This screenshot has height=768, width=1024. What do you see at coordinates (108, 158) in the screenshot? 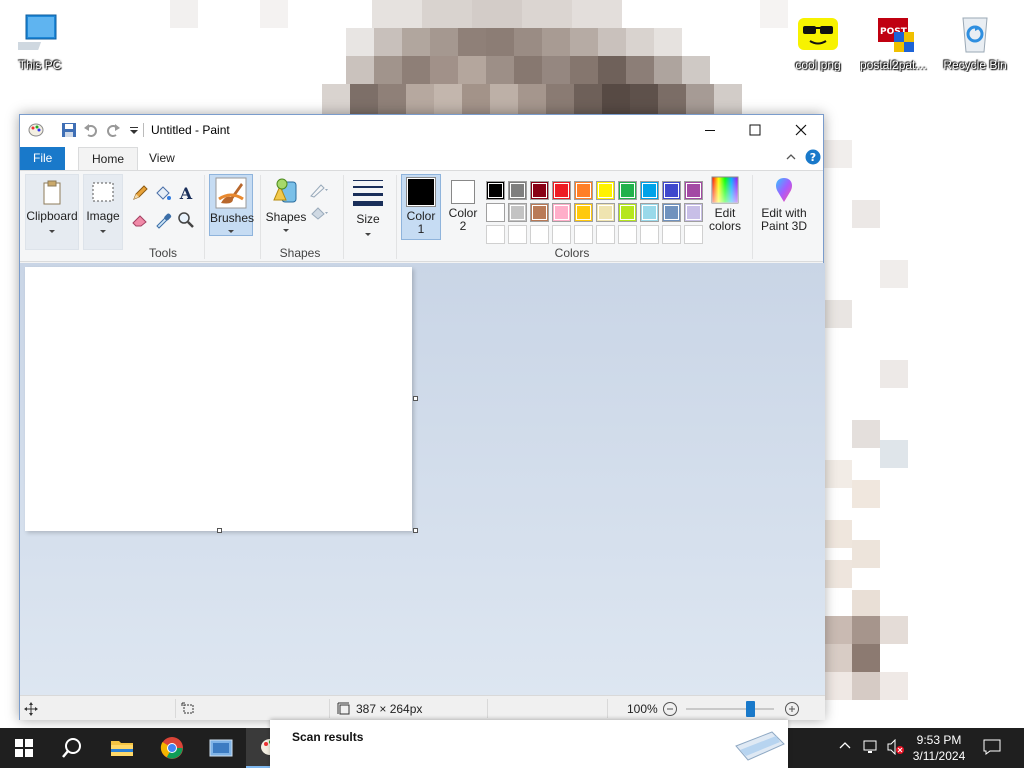
I see `tab-home: Home` at bounding box center [108, 158].